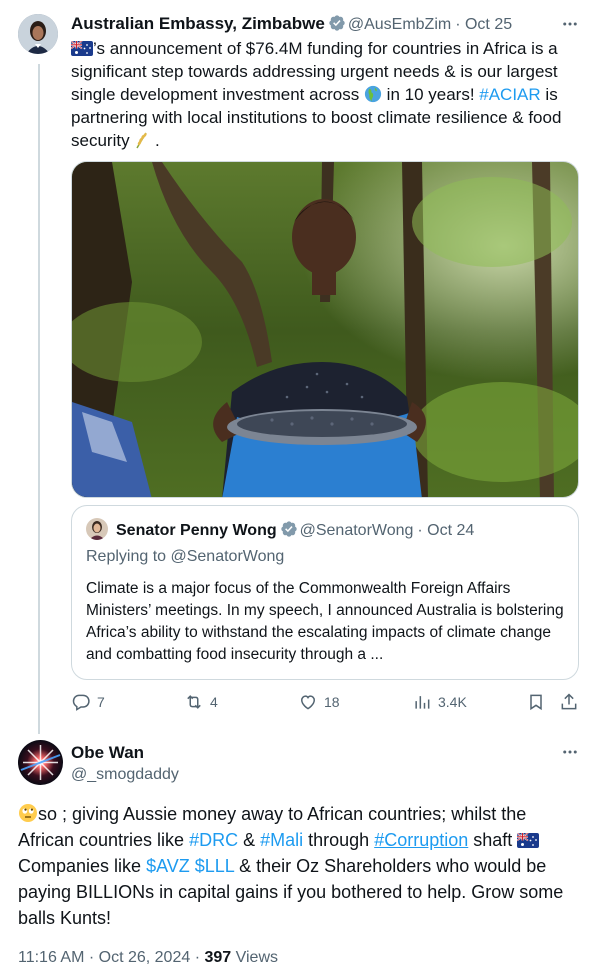 Image resolution: width=600 pixels, height=980 pixels. I want to click on quoted-avatar, so click(97, 529).